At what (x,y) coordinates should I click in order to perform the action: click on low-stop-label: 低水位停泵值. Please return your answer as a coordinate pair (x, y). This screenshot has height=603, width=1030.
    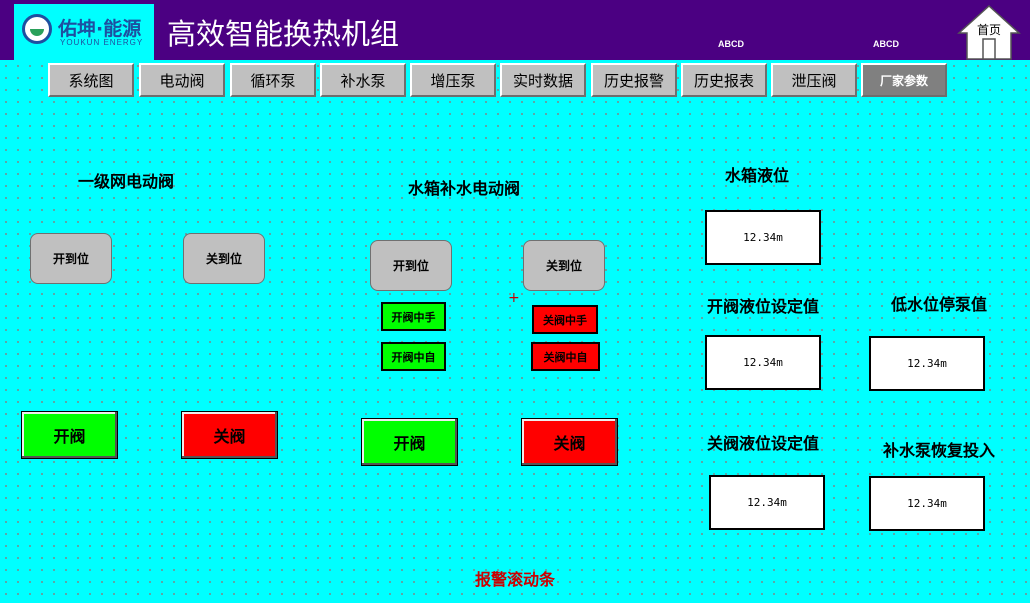
    Looking at the image, I should click on (939, 304).